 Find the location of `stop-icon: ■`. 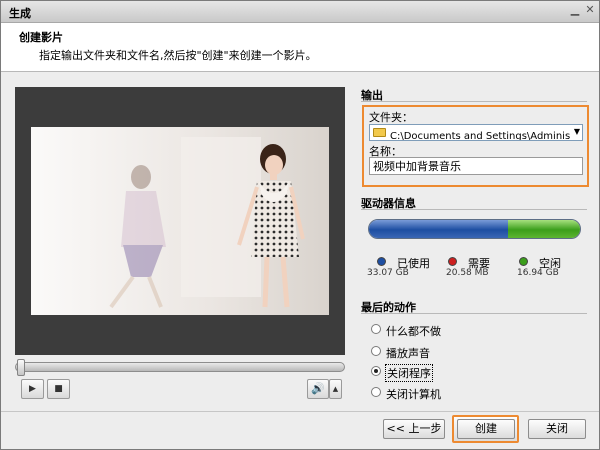

stop-icon: ■ is located at coordinates (58, 389).